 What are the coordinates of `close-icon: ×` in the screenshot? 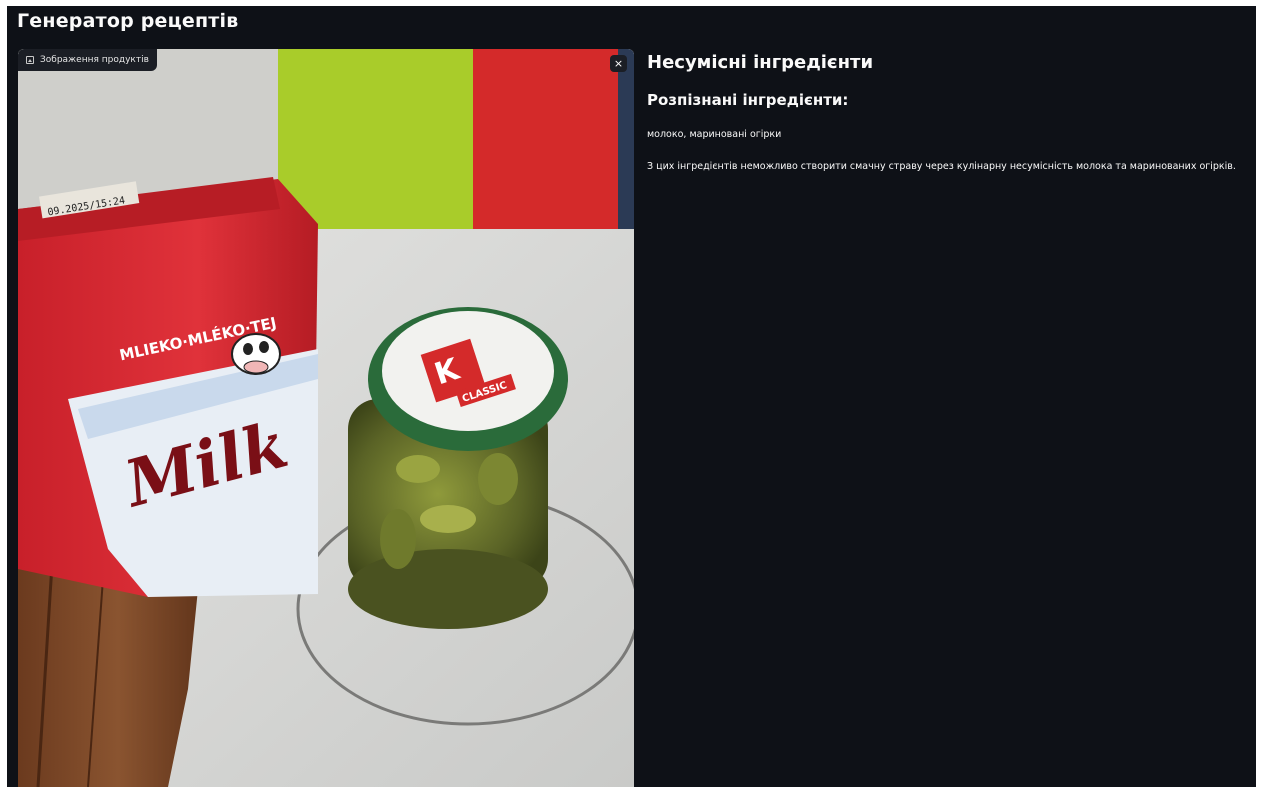 It's located at (618, 63).